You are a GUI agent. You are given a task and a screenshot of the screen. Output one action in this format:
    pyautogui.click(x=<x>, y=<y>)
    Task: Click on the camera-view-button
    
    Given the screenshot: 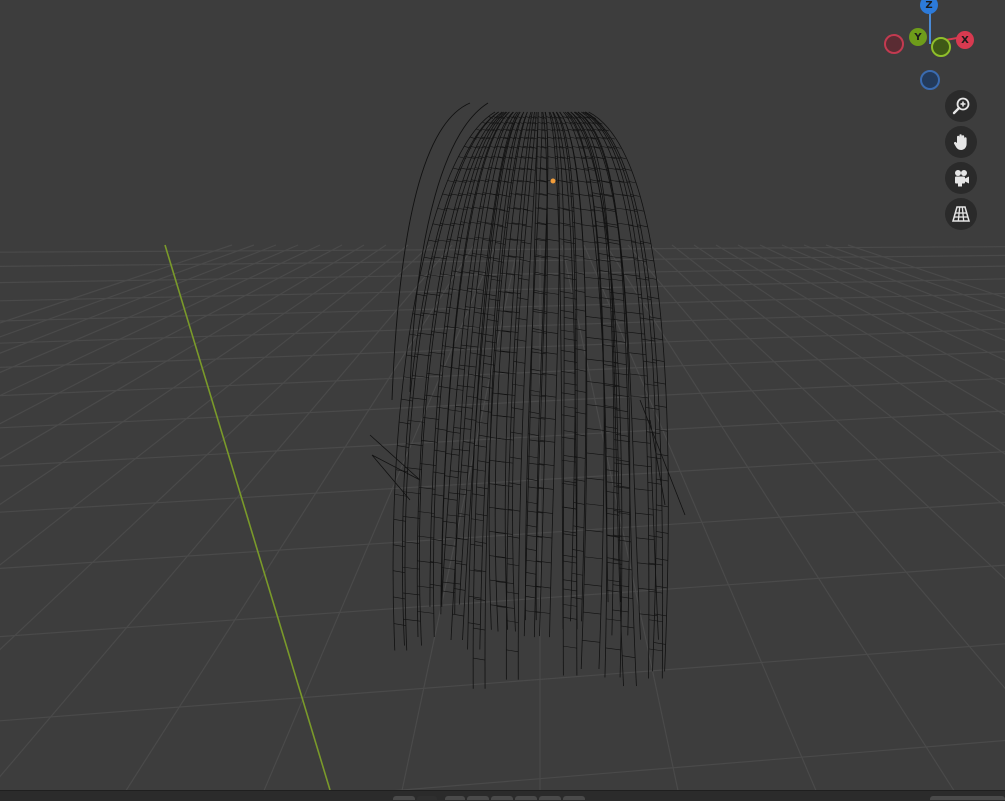 What is the action you would take?
    pyautogui.click(x=961, y=178)
    